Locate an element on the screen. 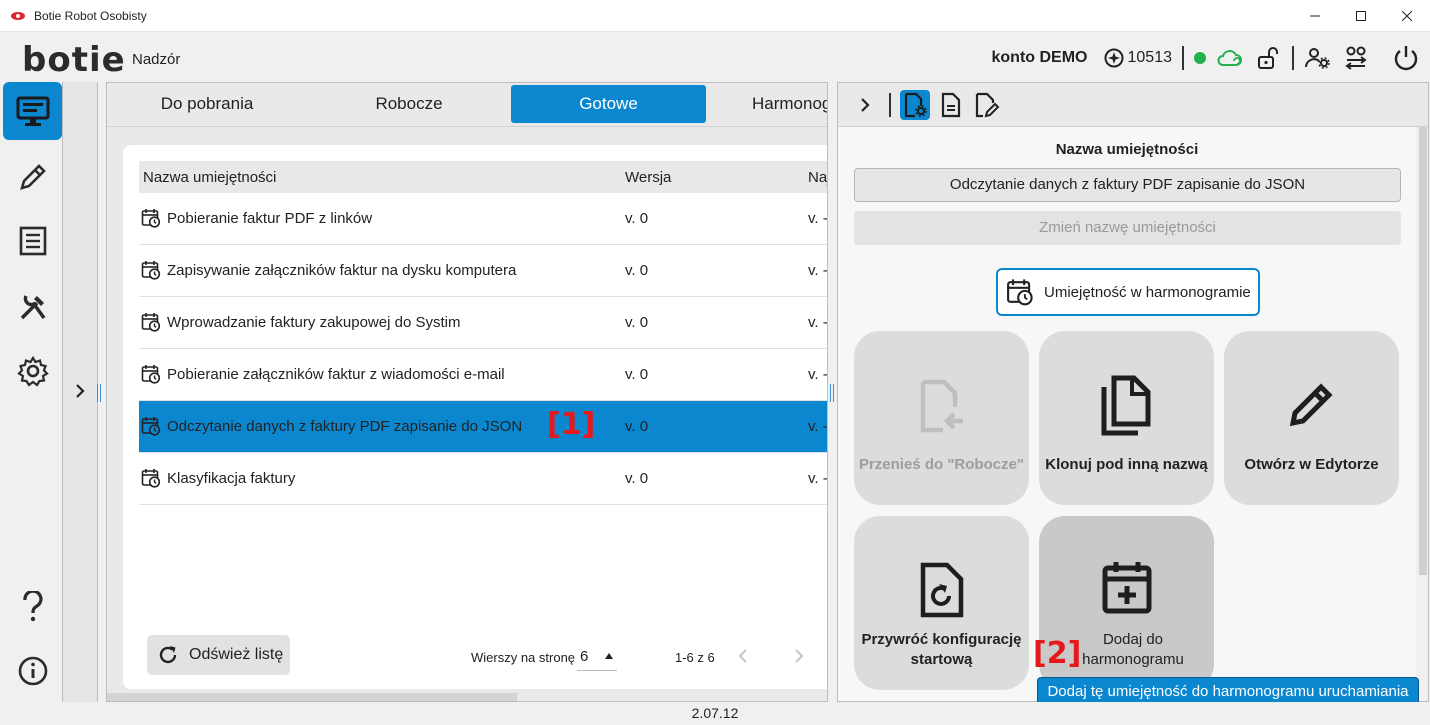 This screenshot has height=725, width=1430. clone-skill-label: Klonuj pod inną nazwą is located at coordinates (1126, 464).